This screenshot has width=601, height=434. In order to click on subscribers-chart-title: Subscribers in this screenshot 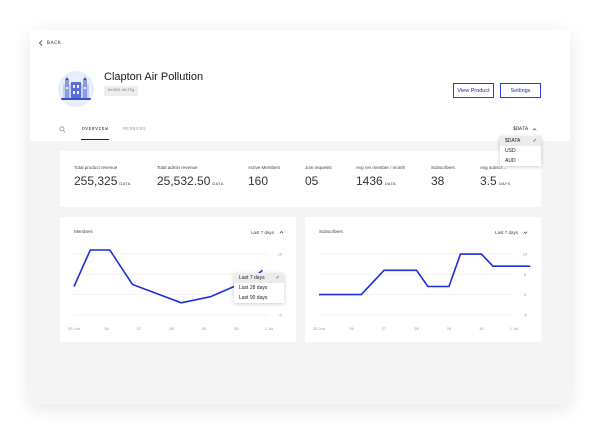, I will do `click(331, 231)`.